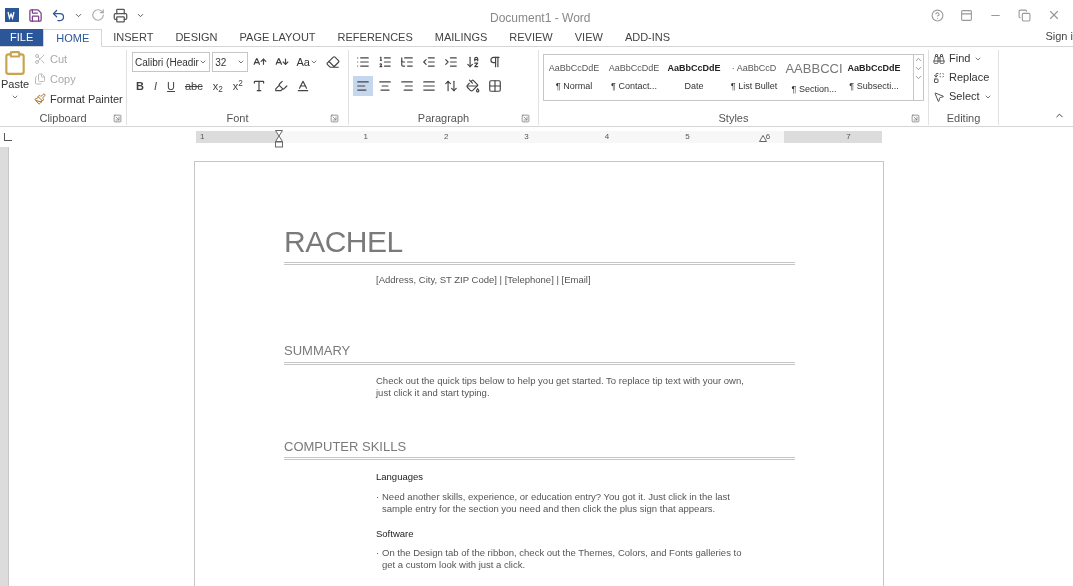  Describe the element at coordinates (540, 18) in the screenshot. I see `window-title: Document1 - Word` at that location.